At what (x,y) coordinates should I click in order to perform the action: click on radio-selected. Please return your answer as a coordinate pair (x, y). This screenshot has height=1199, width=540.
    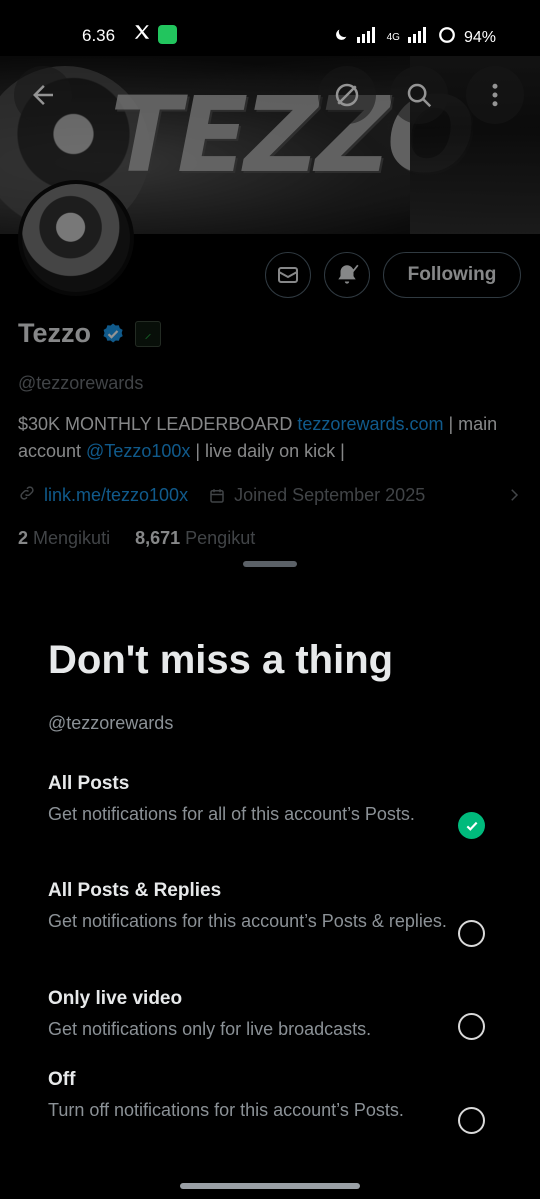
    Looking at the image, I should click on (471, 825).